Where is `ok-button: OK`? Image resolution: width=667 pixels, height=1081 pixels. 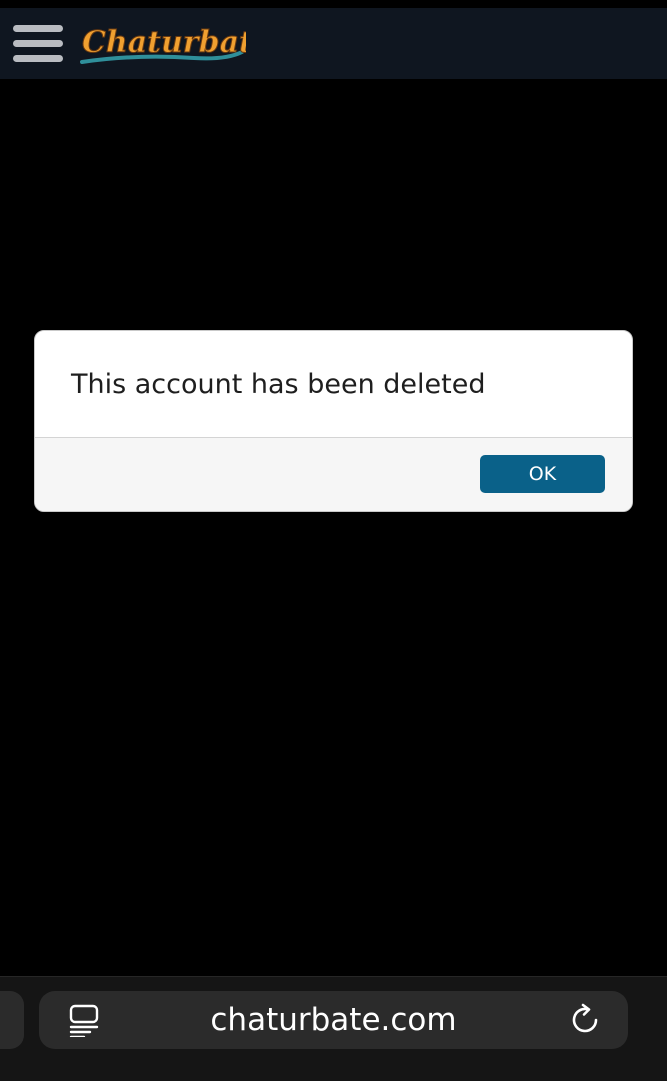 ok-button: OK is located at coordinates (542, 474).